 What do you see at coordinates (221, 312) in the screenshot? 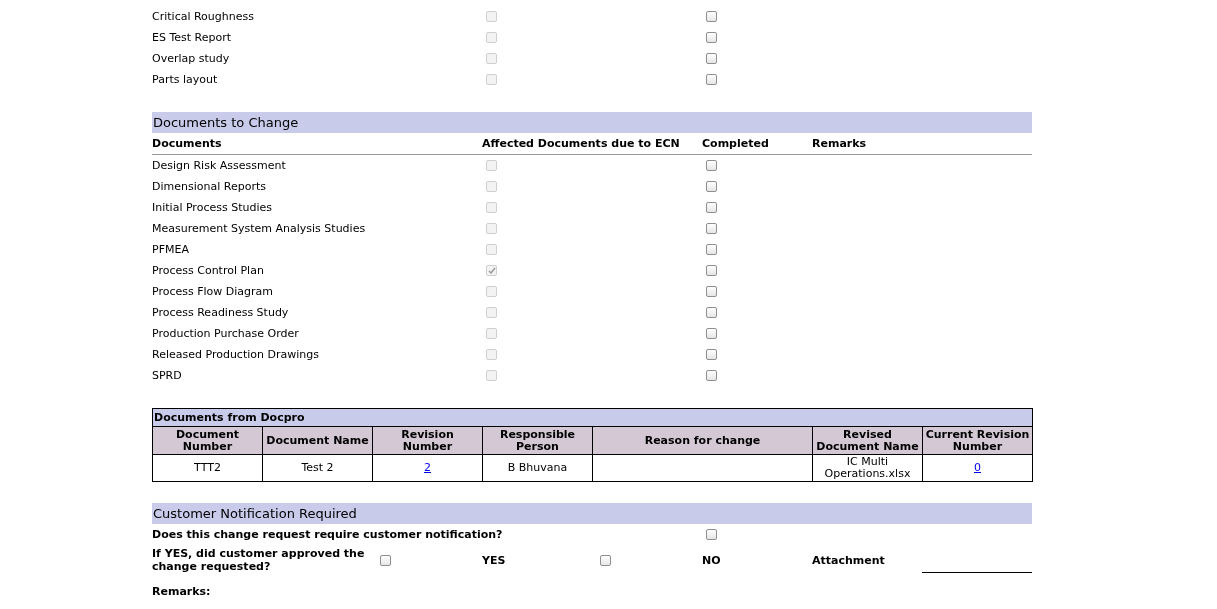
I see `document-label: Process Readiness Study` at bounding box center [221, 312].